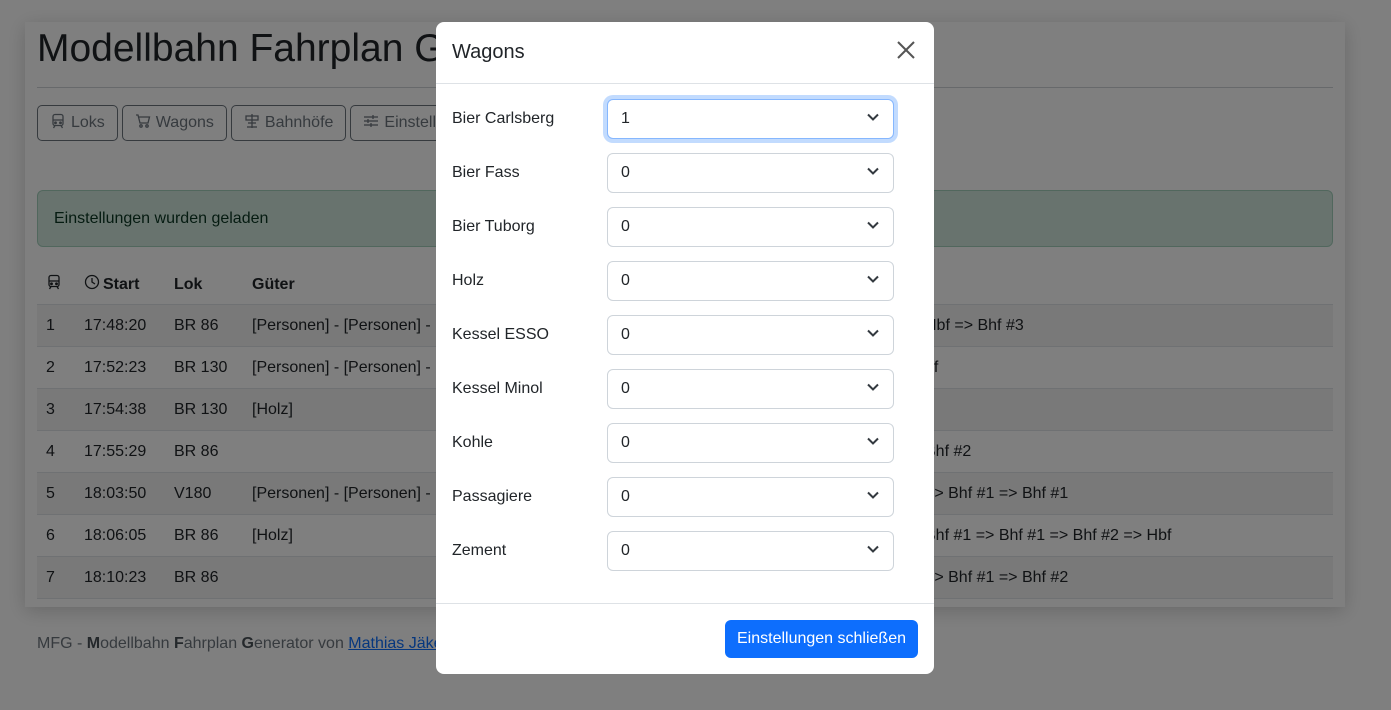 The image size is (1391, 710). What do you see at coordinates (750, 119) in the screenshot?
I see `wagon-count-select: 1` at bounding box center [750, 119].